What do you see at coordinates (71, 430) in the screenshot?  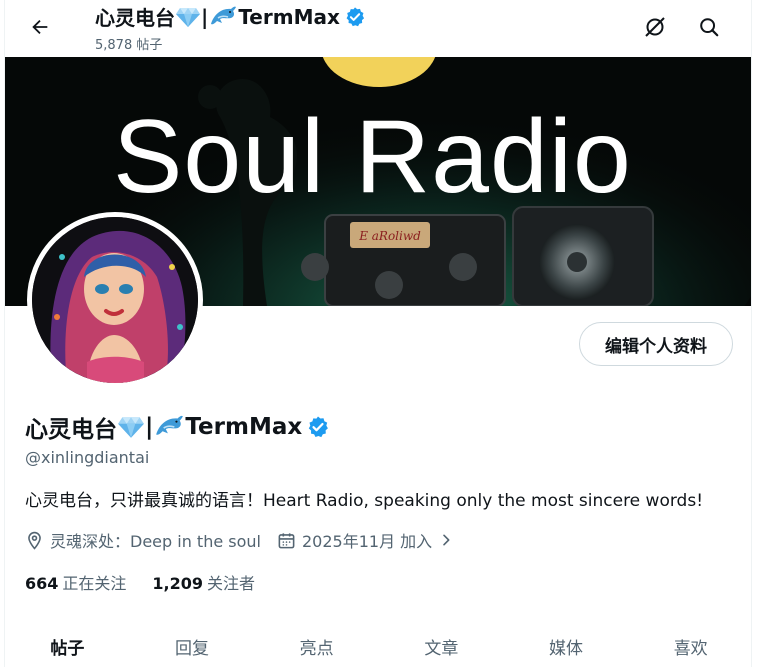 I see `profile-name-prefix: 心灵电台` at bounding box center [71, 430].